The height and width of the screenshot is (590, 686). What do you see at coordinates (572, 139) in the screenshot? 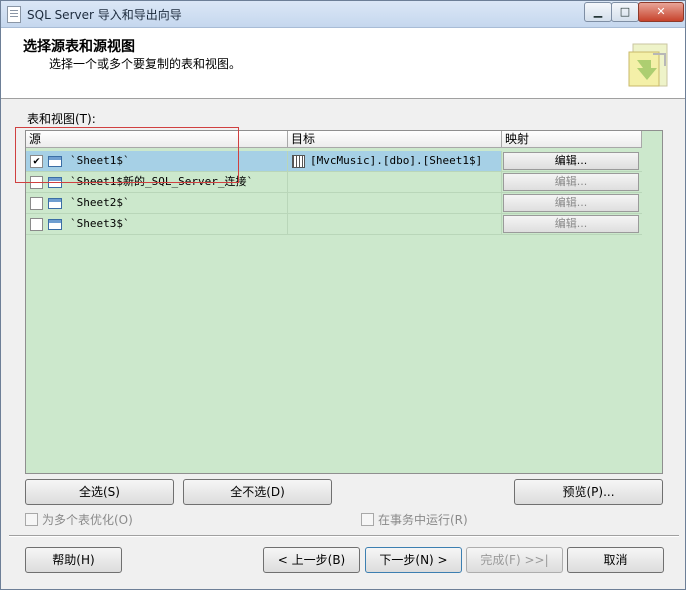
I see `column-header-mapping: 映射` at bounding box center [572, 139].